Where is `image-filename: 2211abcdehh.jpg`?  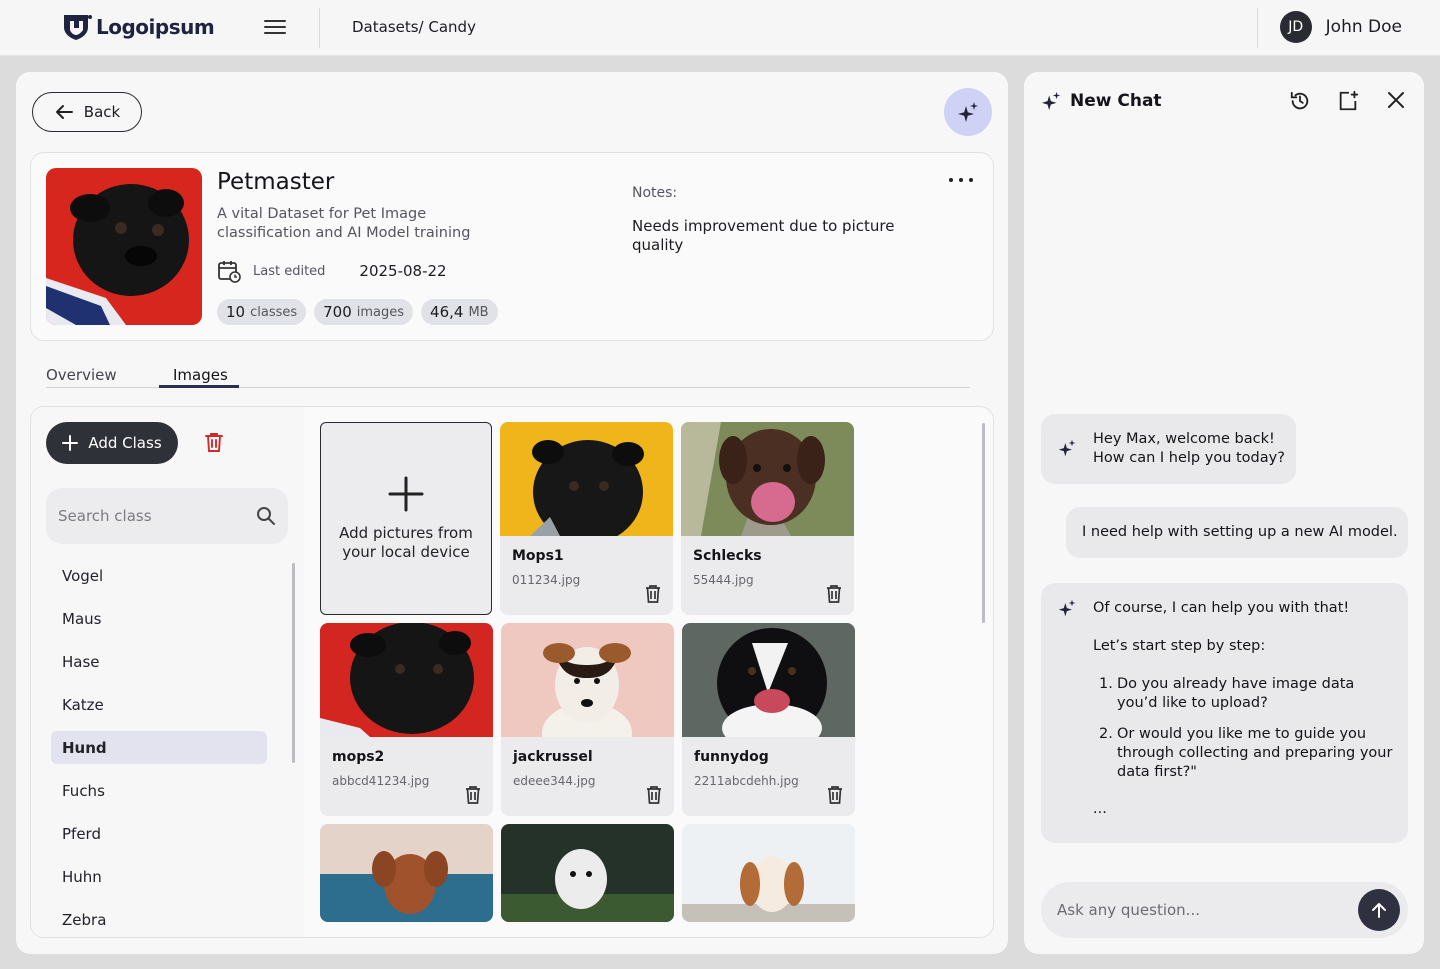
image-filename: 2211abcdehh.jpg is located at coordinates (746, 781).